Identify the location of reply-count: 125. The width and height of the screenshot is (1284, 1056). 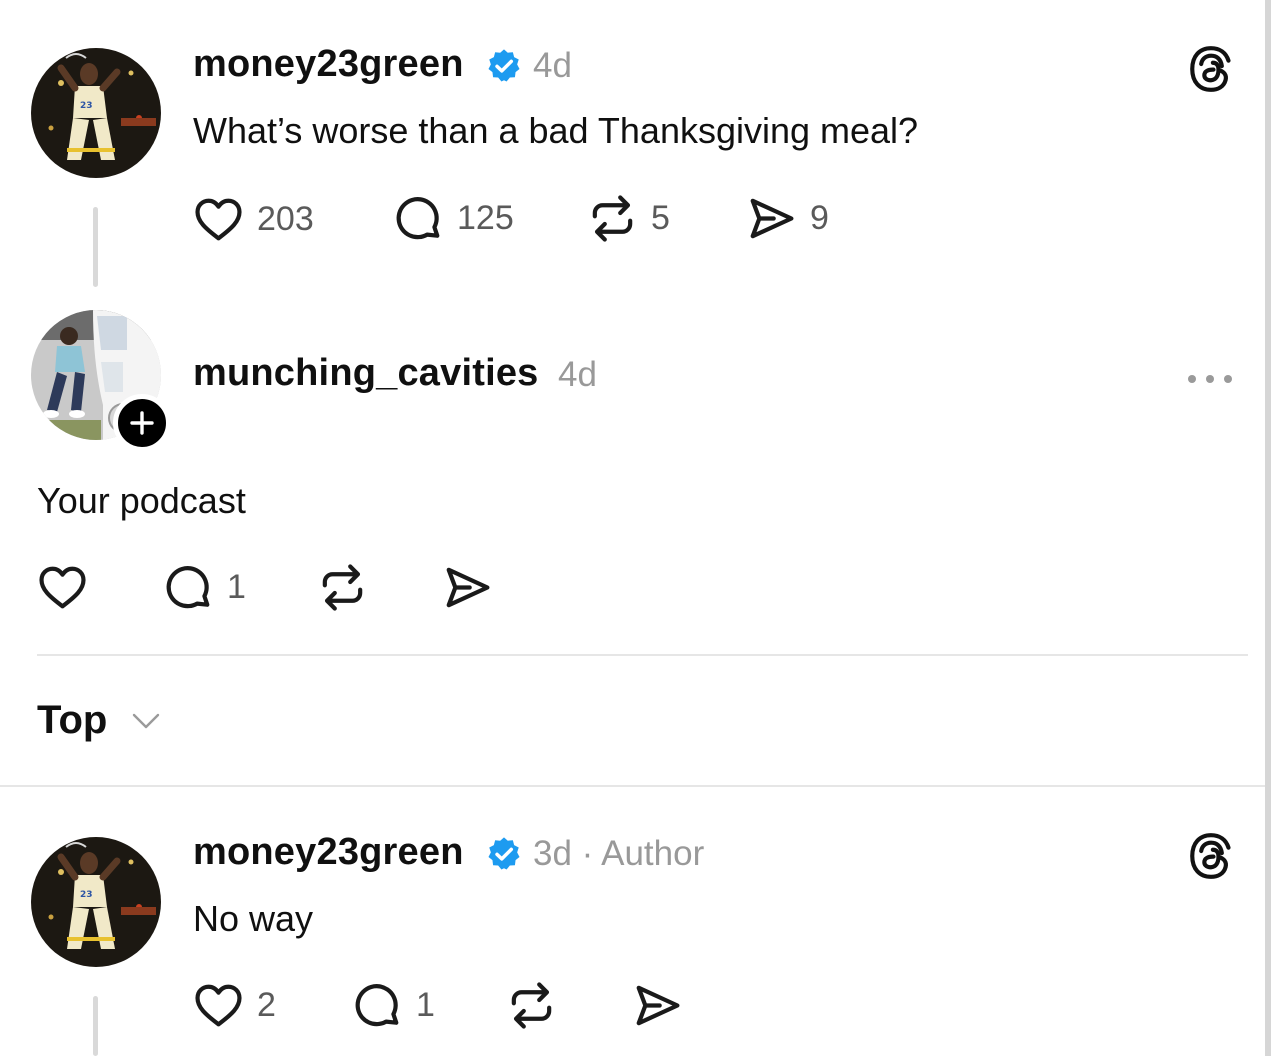
(485, 218).